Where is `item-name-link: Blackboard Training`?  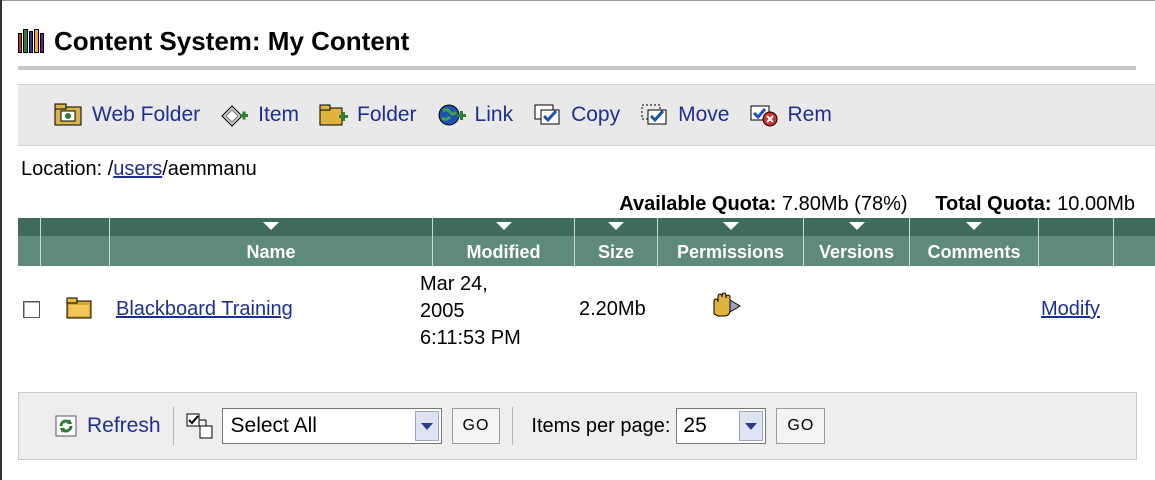 item-name-link: Blackboard Training is located at coordinates (204, 309).